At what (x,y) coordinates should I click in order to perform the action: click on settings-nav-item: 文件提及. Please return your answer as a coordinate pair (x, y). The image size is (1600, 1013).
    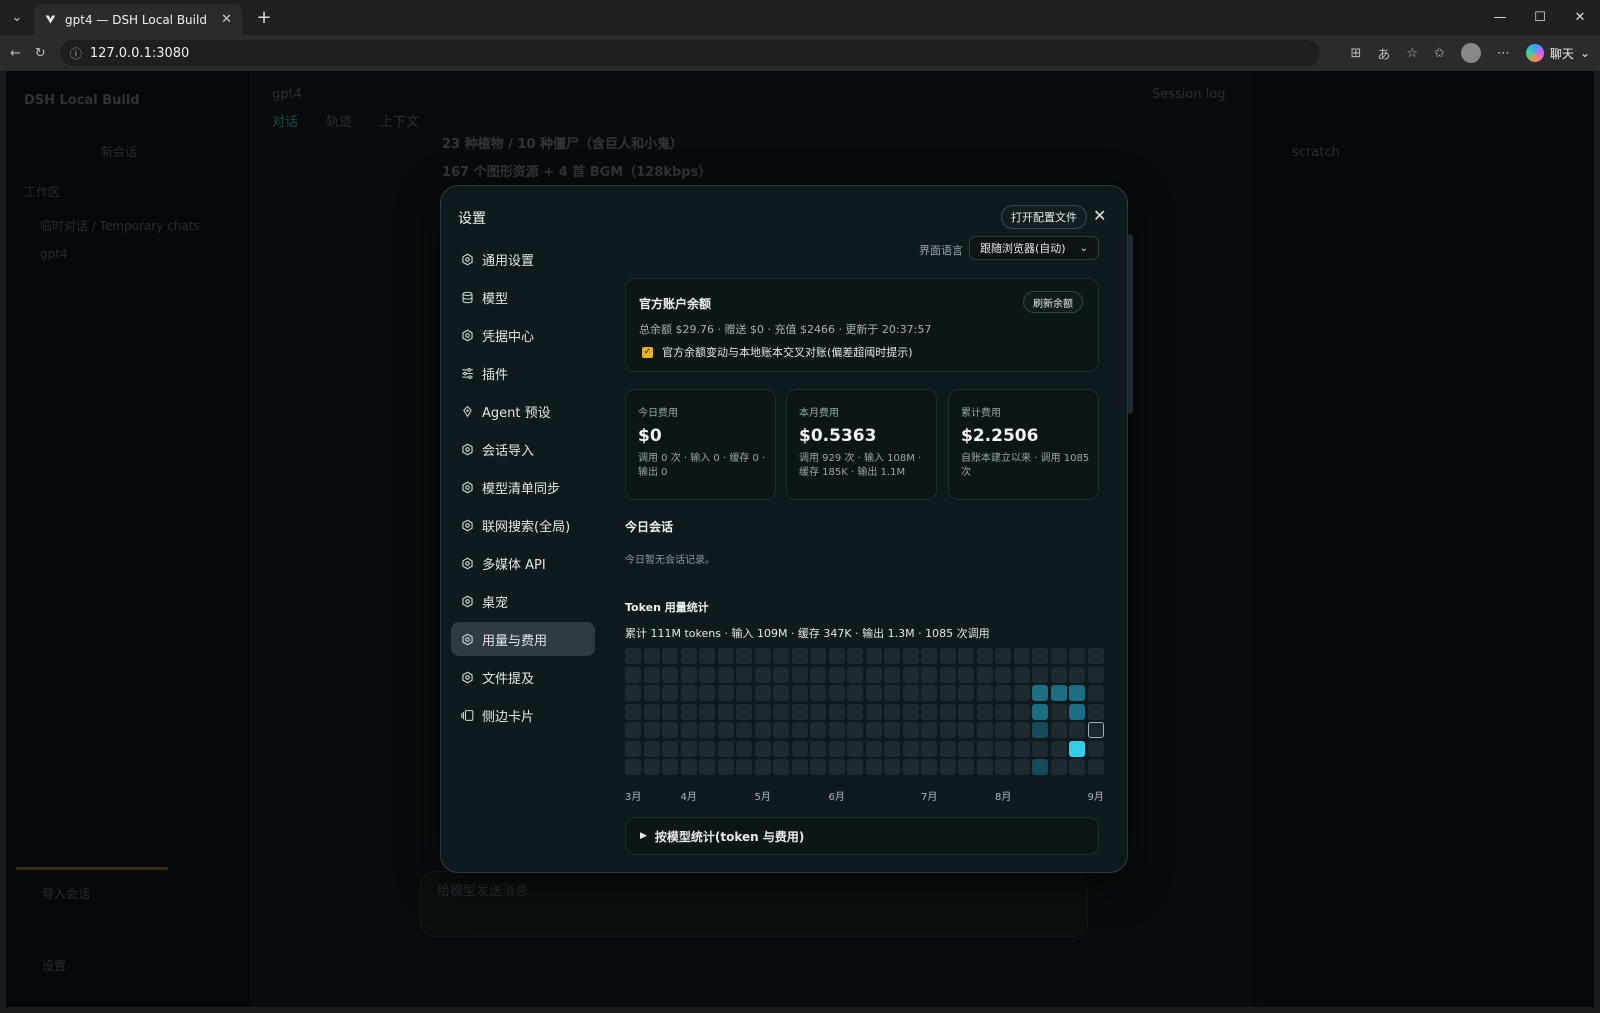
    Looking at the image, I should click on (523, 677).